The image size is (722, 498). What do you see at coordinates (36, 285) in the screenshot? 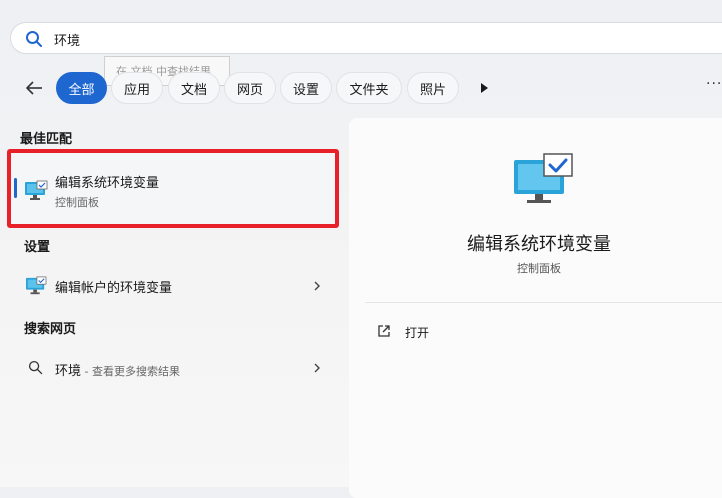
I see `environment-variables-icon` at bounding box center [36, 285].